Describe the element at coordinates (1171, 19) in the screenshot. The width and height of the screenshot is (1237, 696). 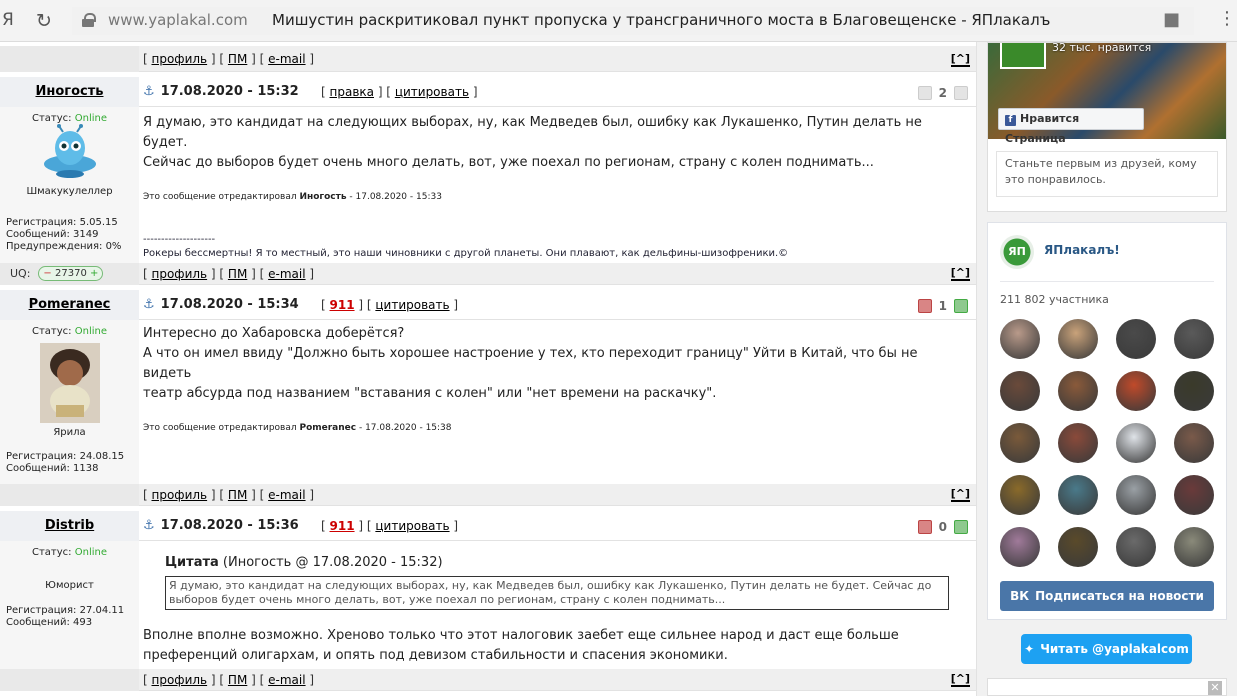
I see `bookmark-icon: ■` at that location.